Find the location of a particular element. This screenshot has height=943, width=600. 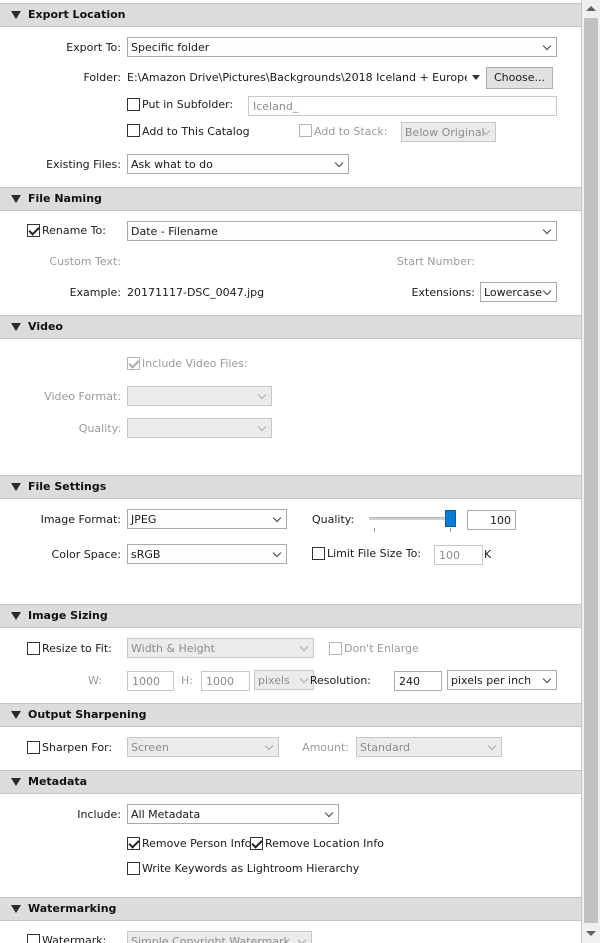

example-label: Example: is located at coordinates (95, 292).